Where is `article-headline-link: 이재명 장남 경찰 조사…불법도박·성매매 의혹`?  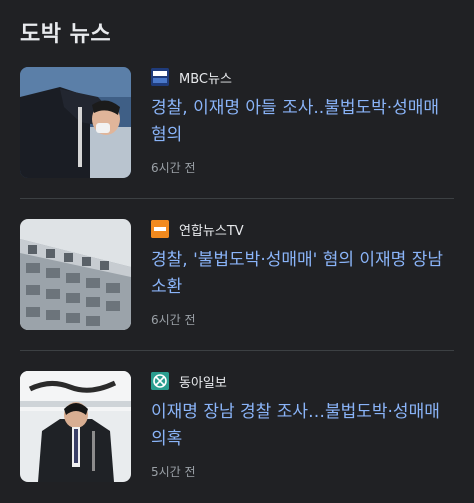
article-headline-link: 이재명 장남 경찰 조사…불법도박·성매매 의혹 is located at coordinates (302, 426).